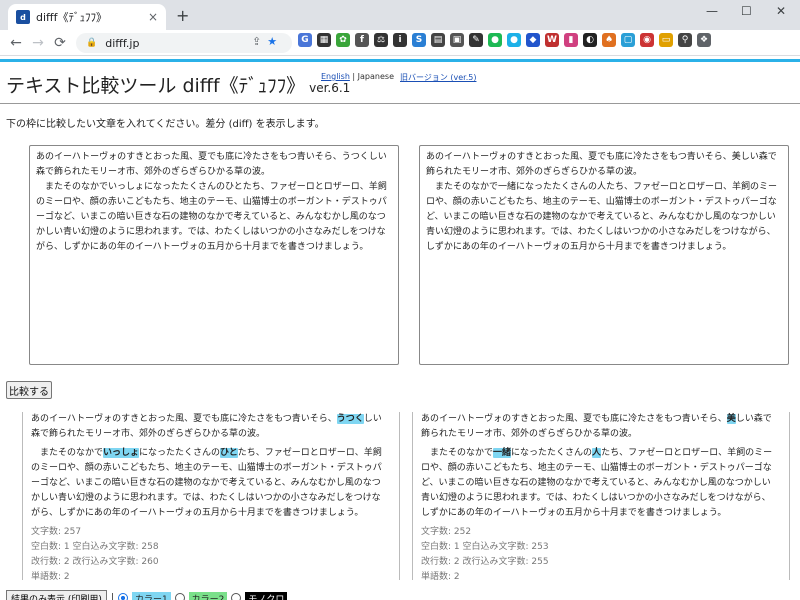 This screenshot has height=600, width=800. What do you see at coordinates (272, 41) in the screenshot?
I see `bookmark-star-icon: ★` at bounding box center [272, 41].